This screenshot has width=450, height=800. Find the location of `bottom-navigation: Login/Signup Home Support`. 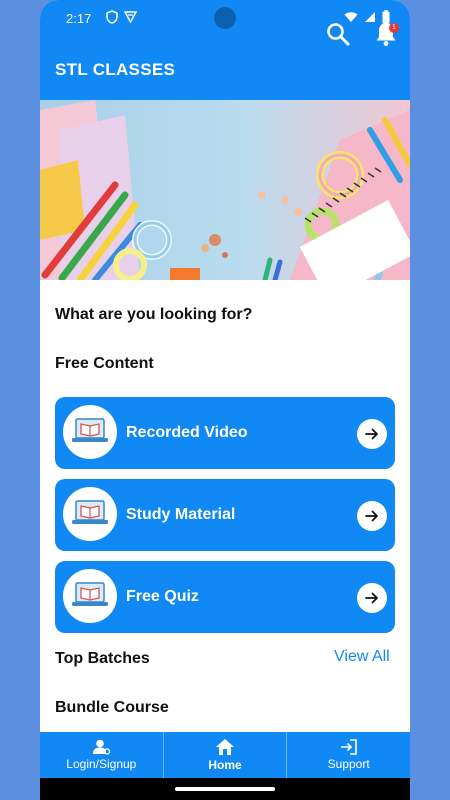

bottom-navigation: Login/Signup Home Support is located at coordinates (225, 755).